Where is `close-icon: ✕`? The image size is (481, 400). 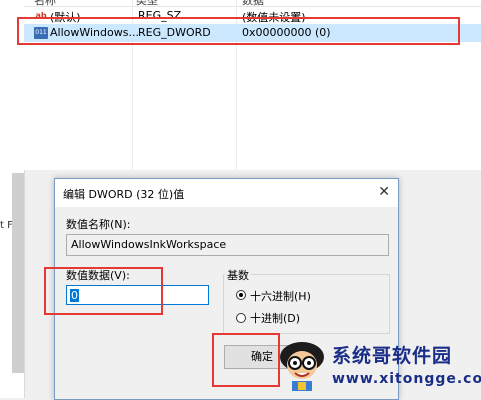
close-icon: ✕ is located at coordinates (384, 192).